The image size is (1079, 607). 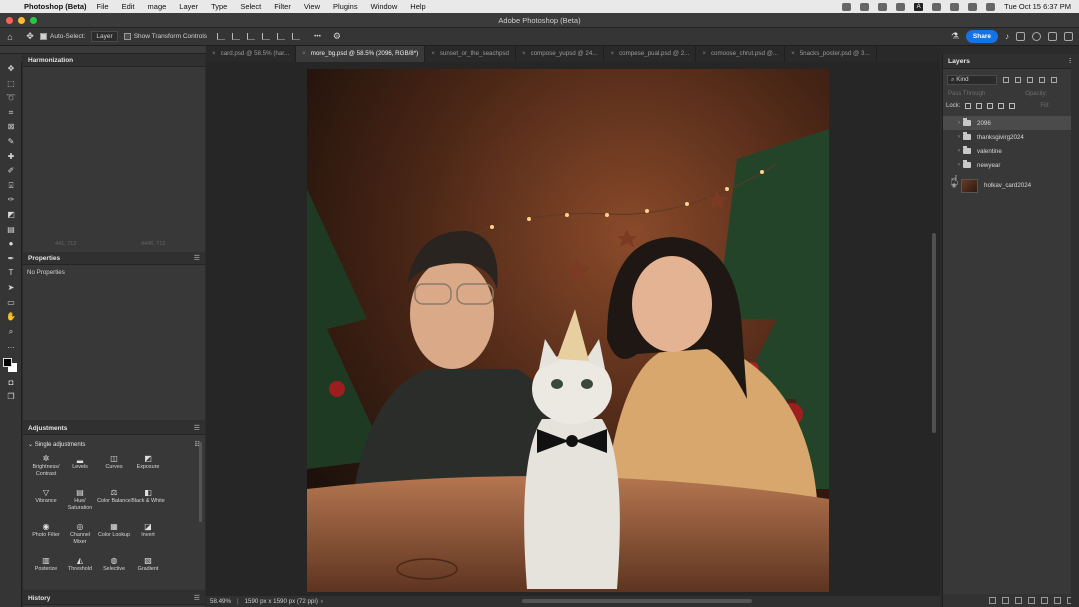 I want to click on blur-tool-icon: ●, so click(x=11, y=244).